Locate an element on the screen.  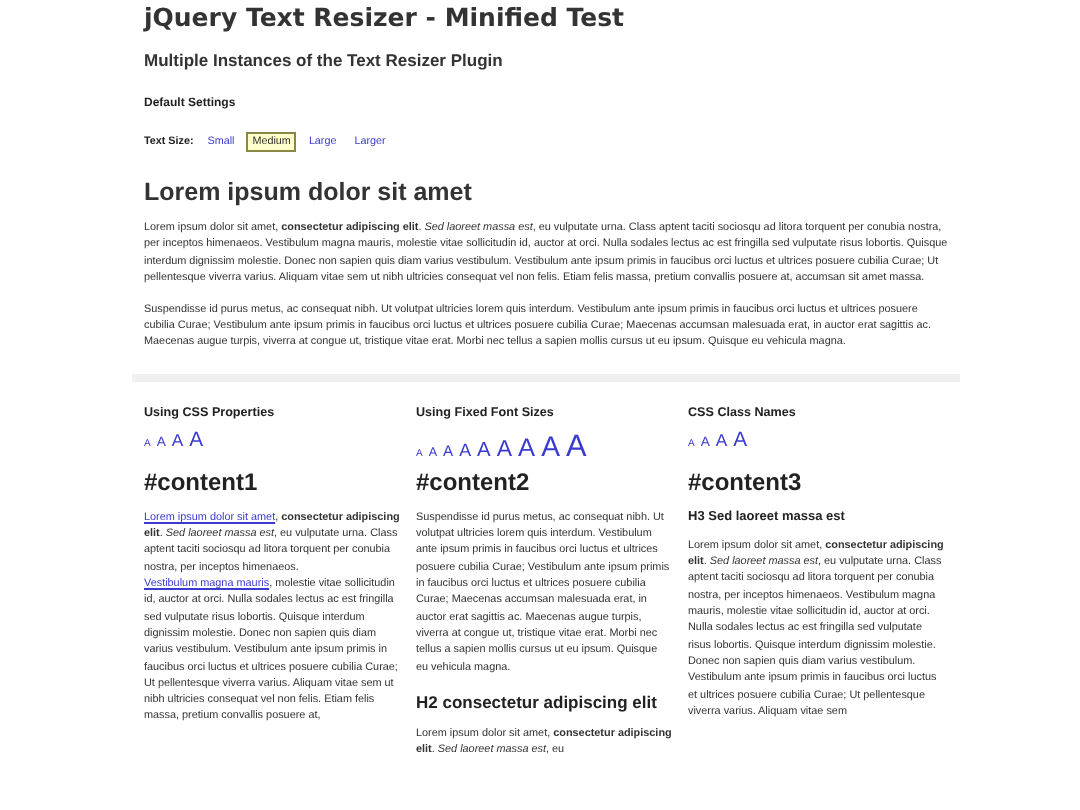
article-heading: Lorem ipsum dolor sit amet is located at coordinates (309, 192).